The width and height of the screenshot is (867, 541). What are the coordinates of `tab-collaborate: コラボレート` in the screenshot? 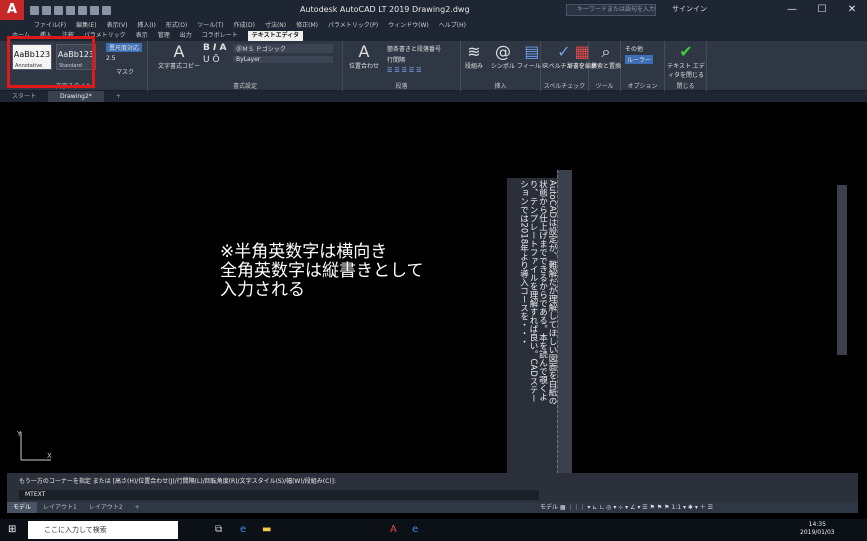 It's located at (220, 36).